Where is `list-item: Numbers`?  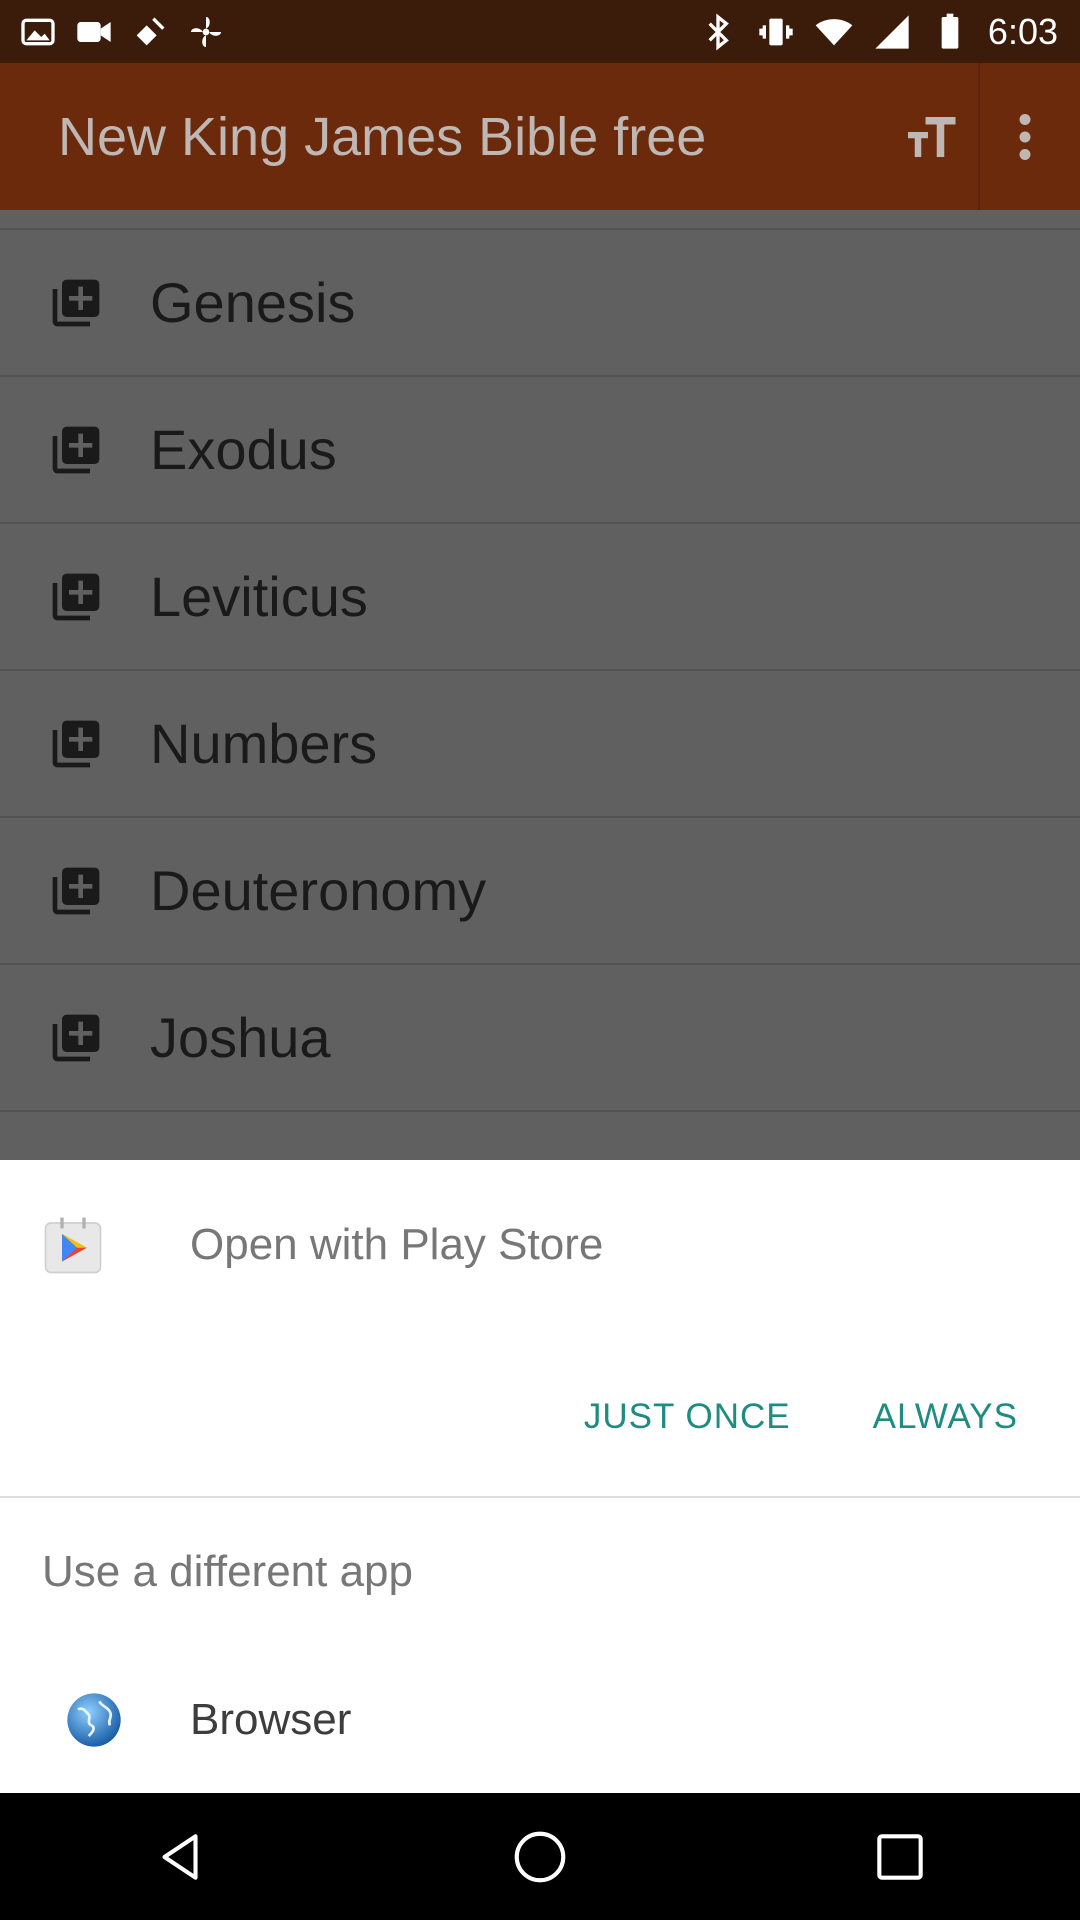
list-item: Numbers is located at coordinates (540, 744).